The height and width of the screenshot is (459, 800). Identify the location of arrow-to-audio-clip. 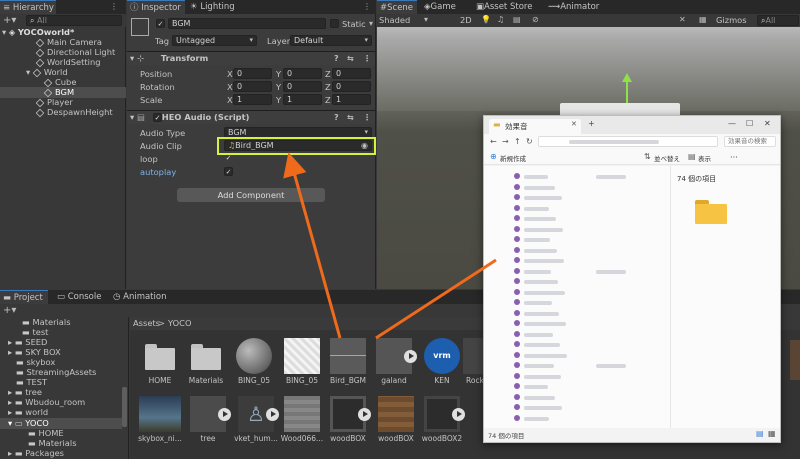
(312, 245).